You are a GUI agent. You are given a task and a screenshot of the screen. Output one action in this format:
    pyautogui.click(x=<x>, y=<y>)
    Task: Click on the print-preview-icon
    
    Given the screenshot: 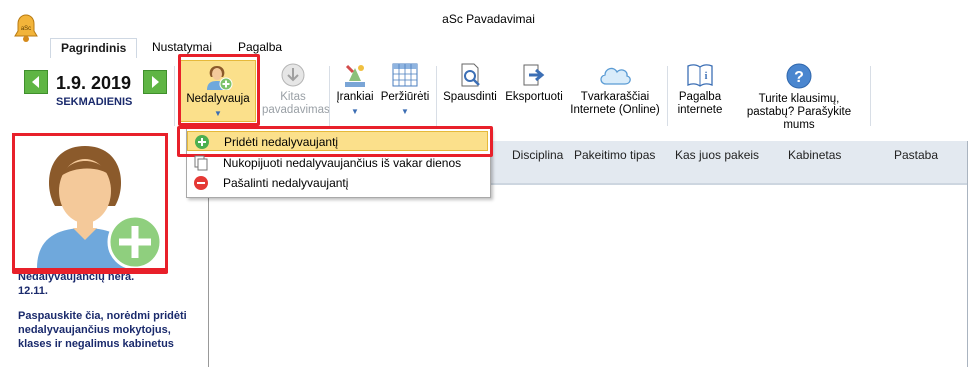 What is the action you would take?
    pyautogui.click(x=470, y=75)
    